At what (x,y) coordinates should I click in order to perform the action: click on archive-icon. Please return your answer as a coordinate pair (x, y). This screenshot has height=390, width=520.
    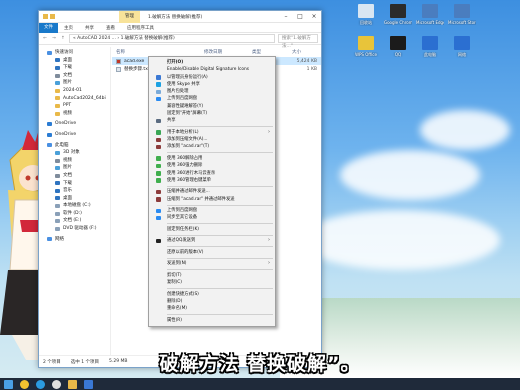
    Looking at the image, I should click on (158, 147).